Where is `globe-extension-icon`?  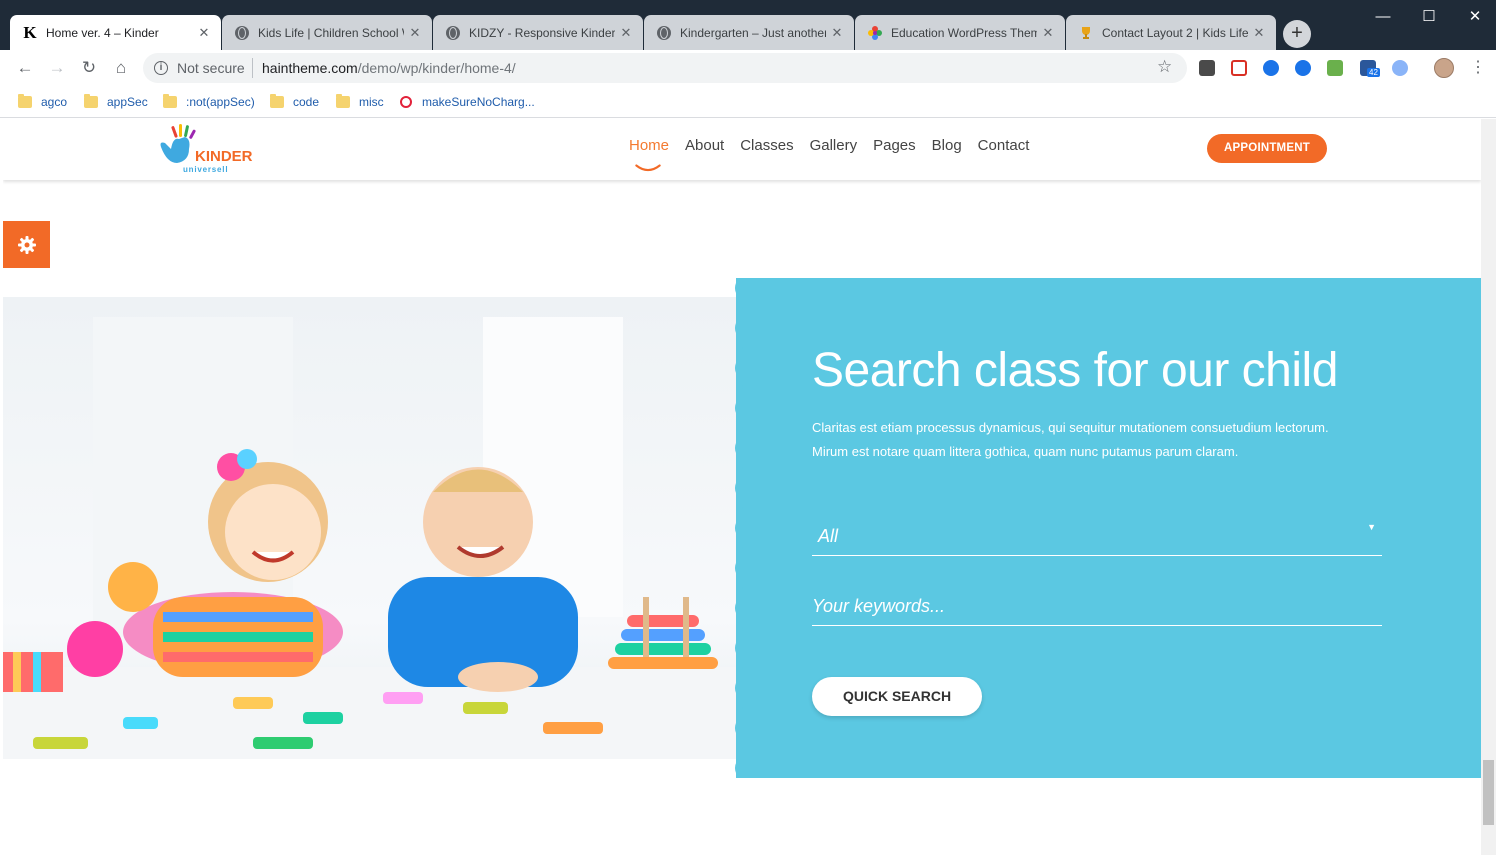
globe-extension-icon is located at coordinates (1271, 68).